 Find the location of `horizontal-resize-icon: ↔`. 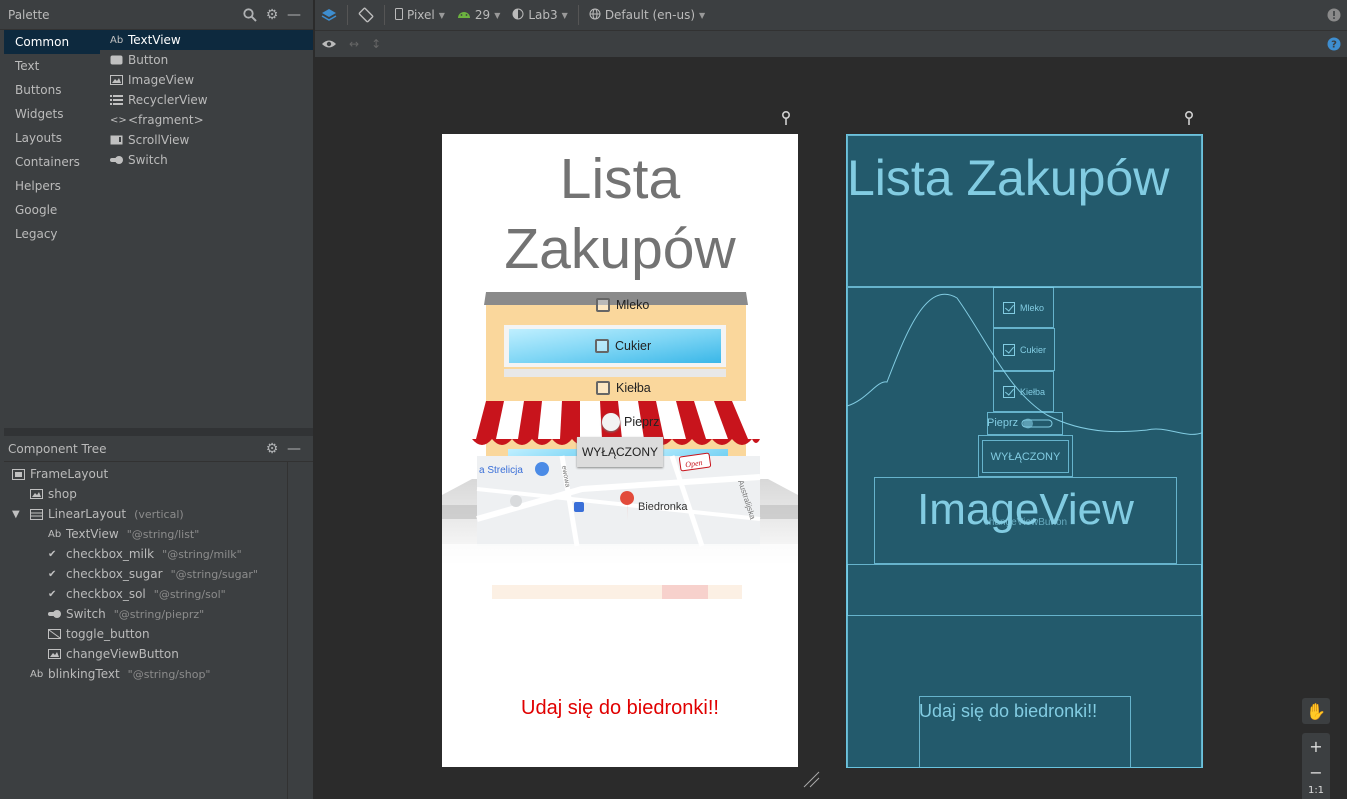

horizontal-resize-icon: ↔ is located at coordinates (354, 44).